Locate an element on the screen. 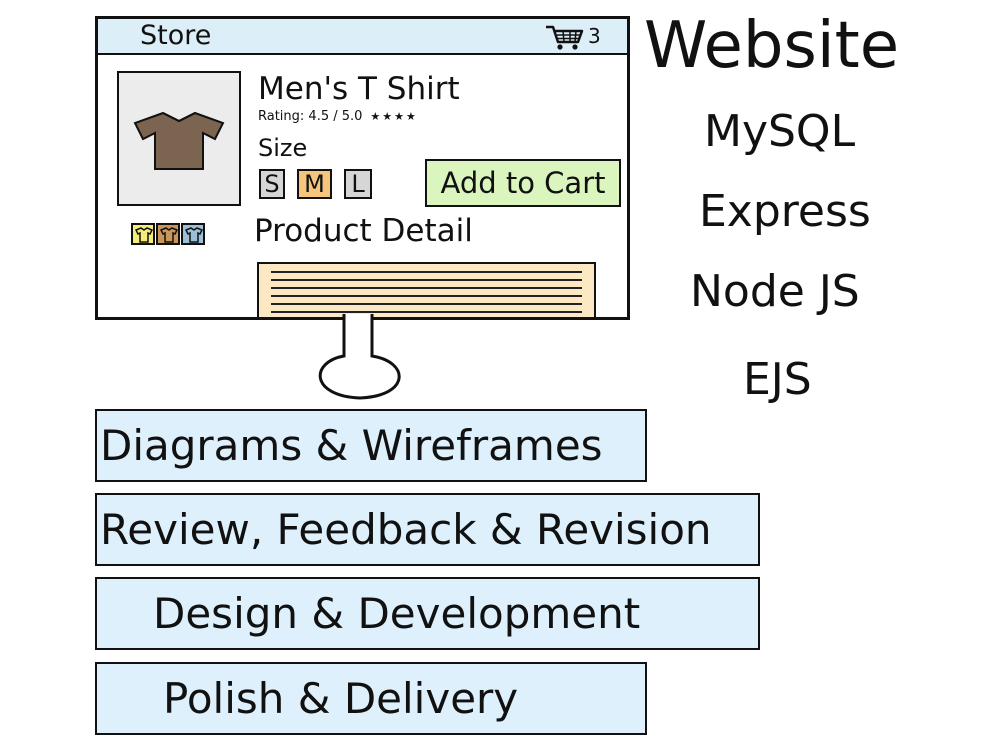 The height and width of the screenshot is (750, 1000). rating: Rating: 4.5 / 5.0 ★★★★ is located at coordinates (338, 117).